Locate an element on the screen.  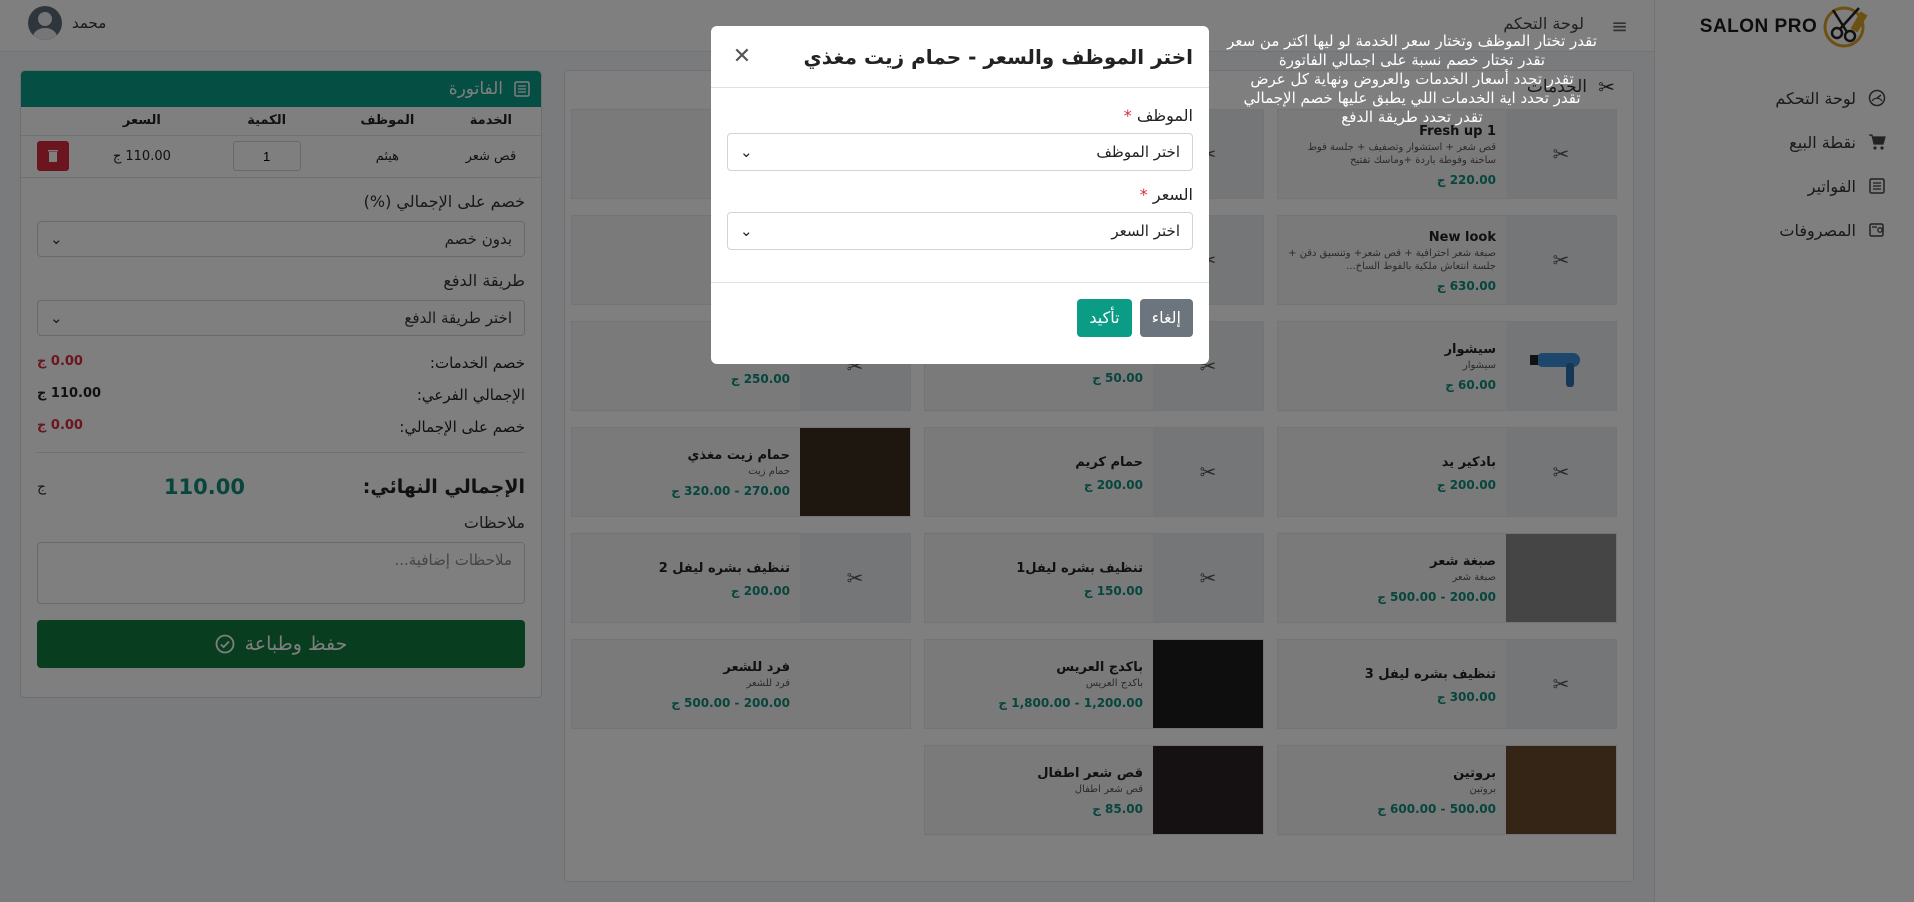
modal-title: اختر الموظف والسعر - حمام زيت مغذي is located at coordinates (998, 56).